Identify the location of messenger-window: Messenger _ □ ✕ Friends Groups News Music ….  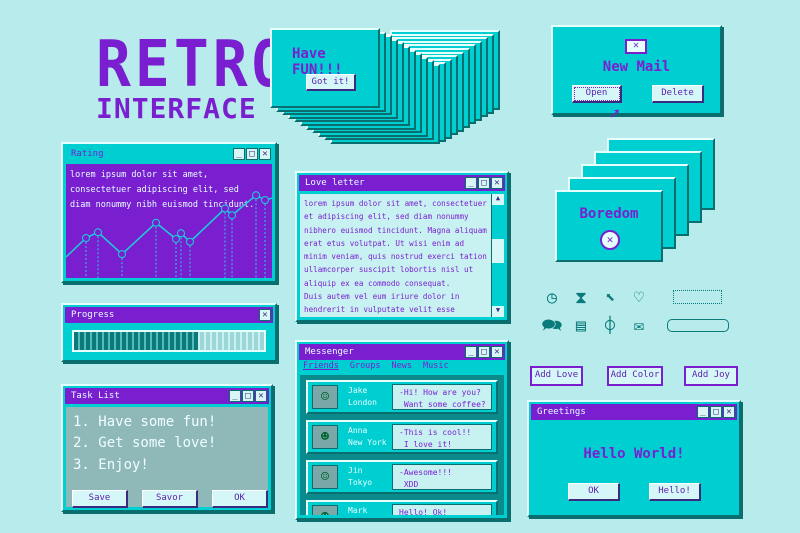
(402, 430).